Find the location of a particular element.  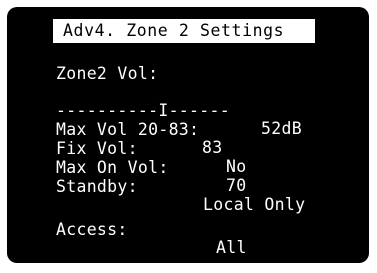

access-row: Access: All is located at coordinates (196, 230).